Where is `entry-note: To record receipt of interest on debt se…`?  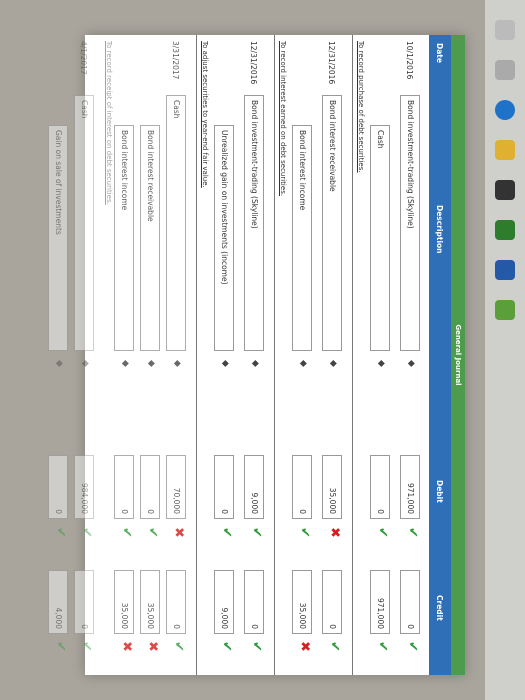
entry-note: To record receipt of interest on debt se… is located at coordinates (109, 123).